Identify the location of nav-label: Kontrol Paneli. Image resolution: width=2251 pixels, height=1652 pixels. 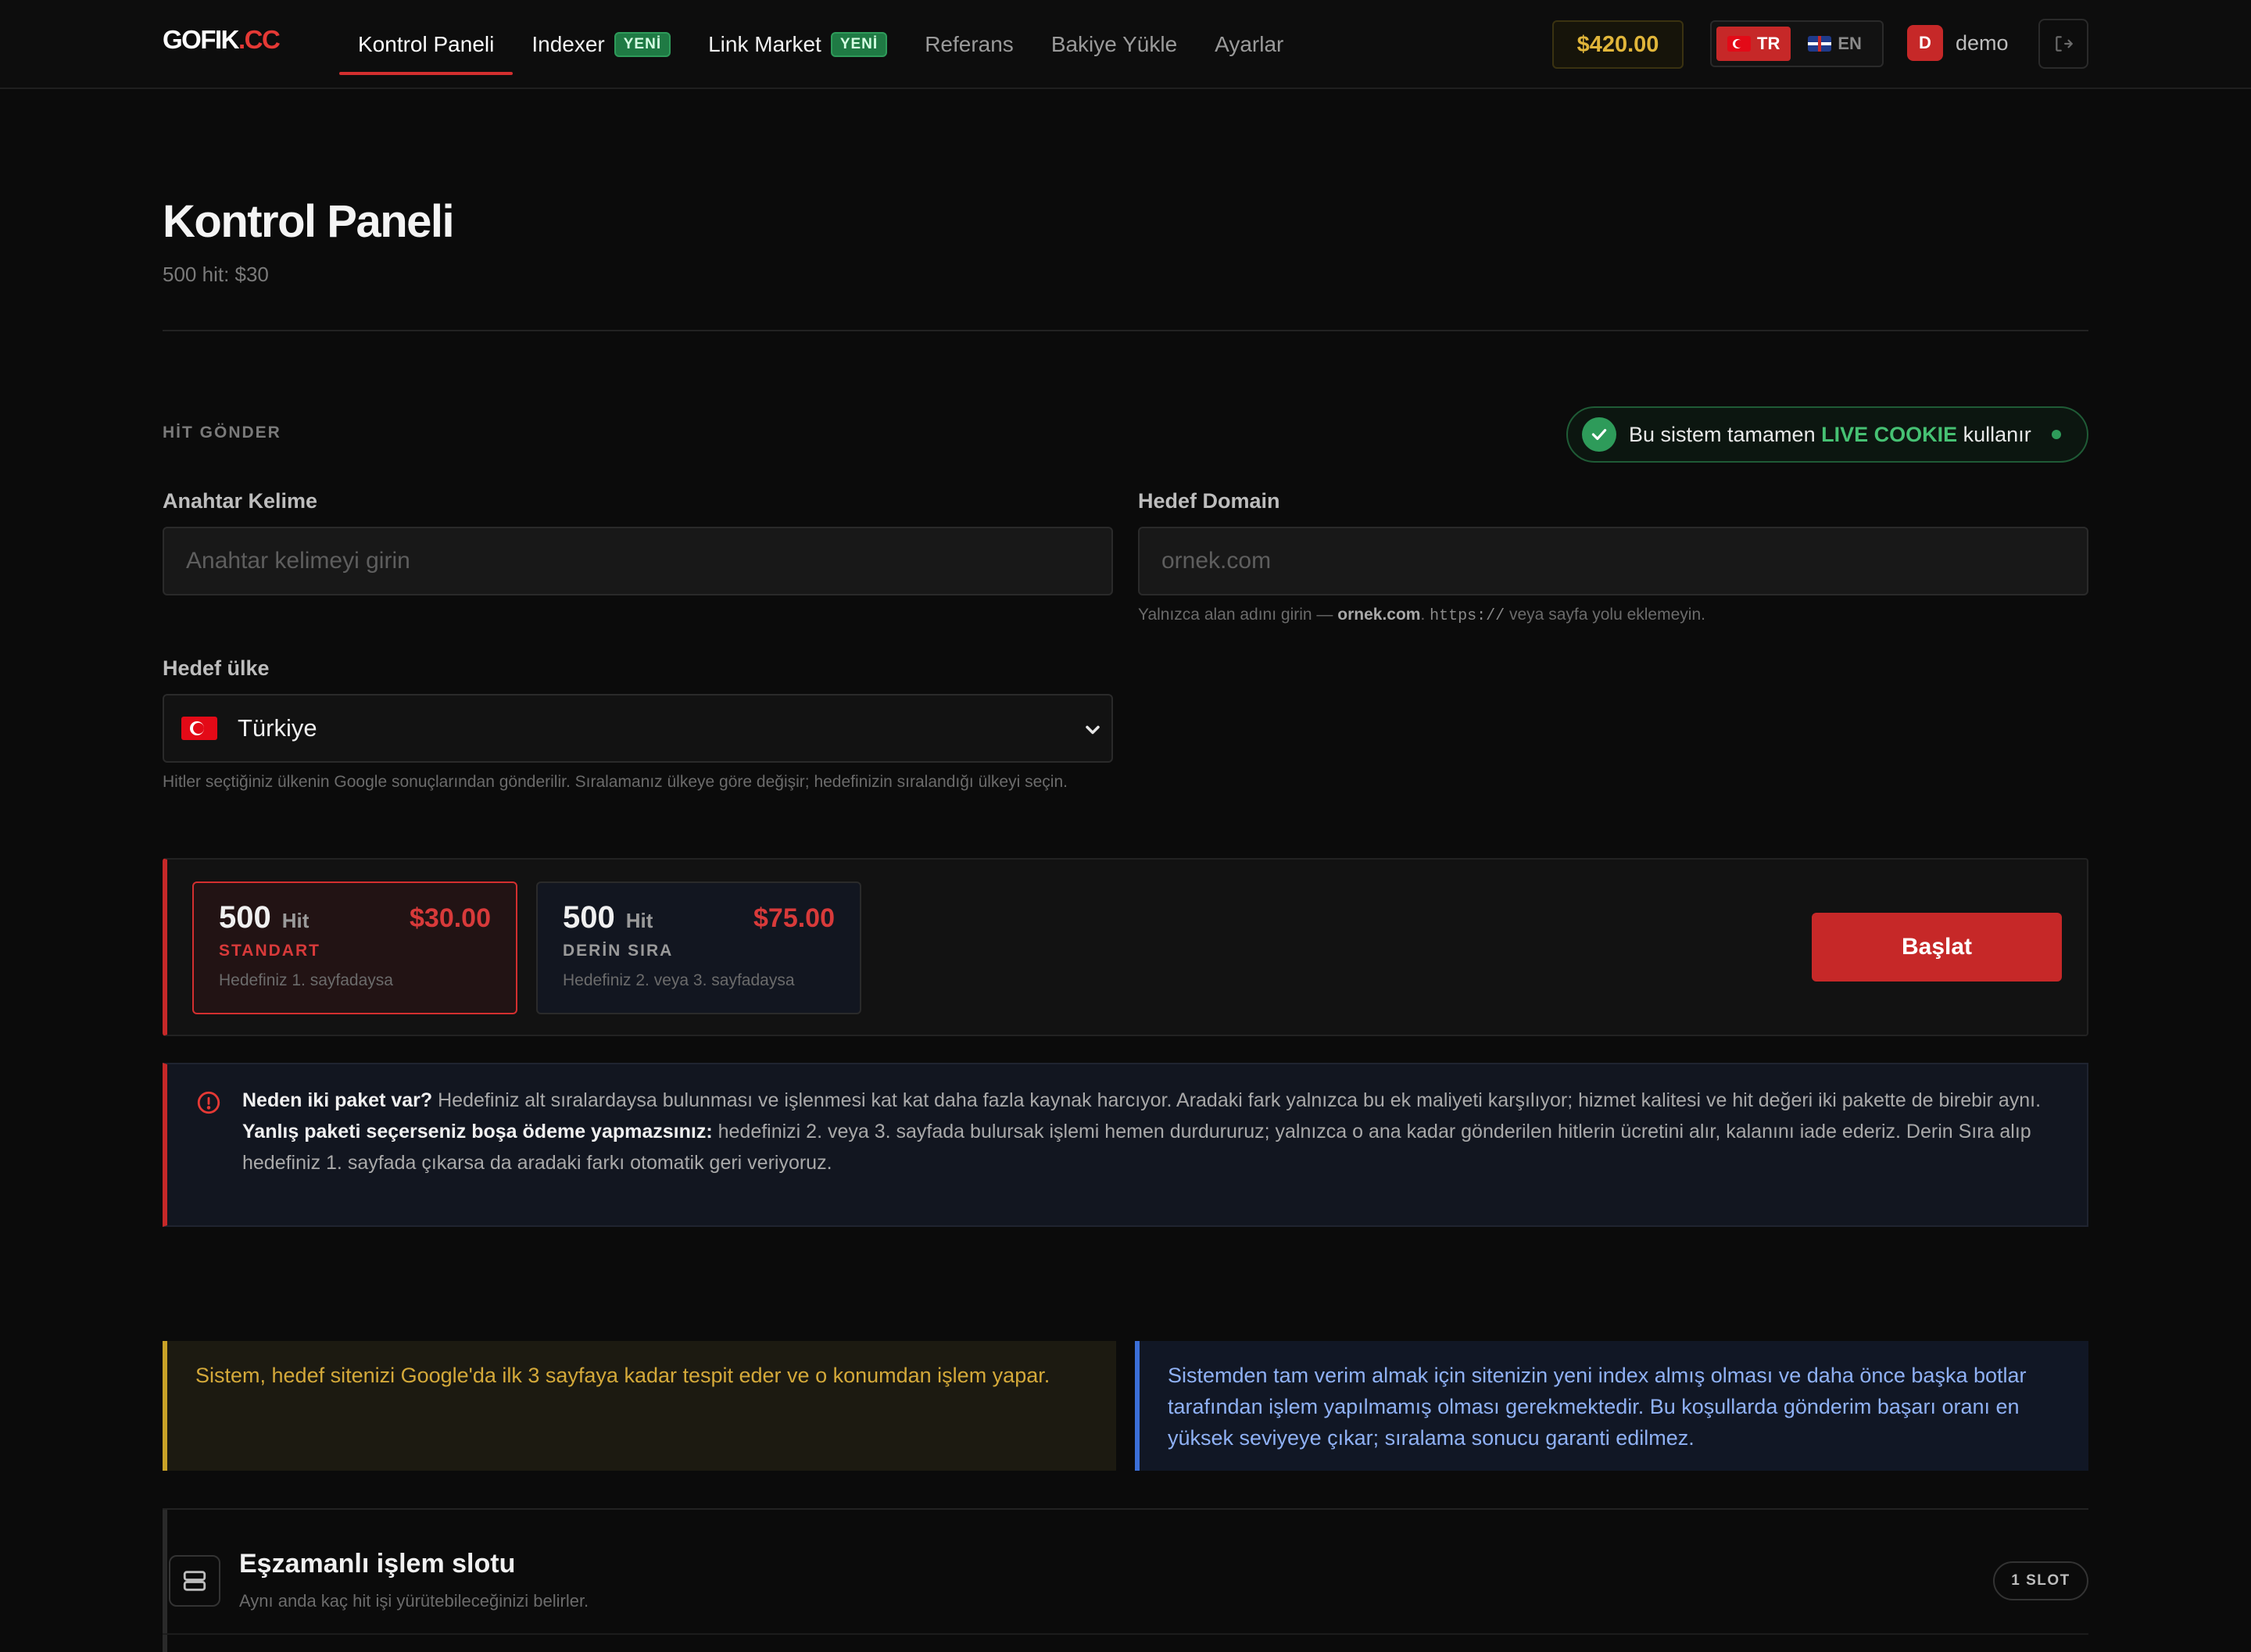
(427, 44).